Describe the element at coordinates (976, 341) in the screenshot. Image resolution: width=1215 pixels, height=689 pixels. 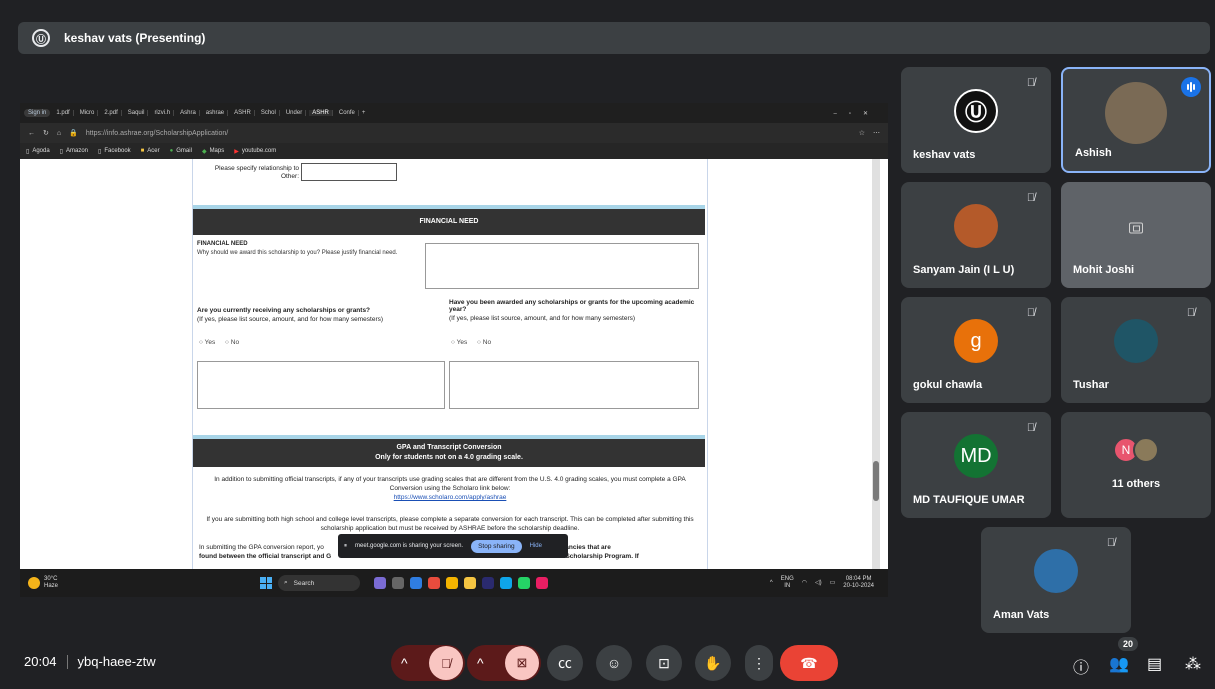
I see `participant-avatar: g` at that location.